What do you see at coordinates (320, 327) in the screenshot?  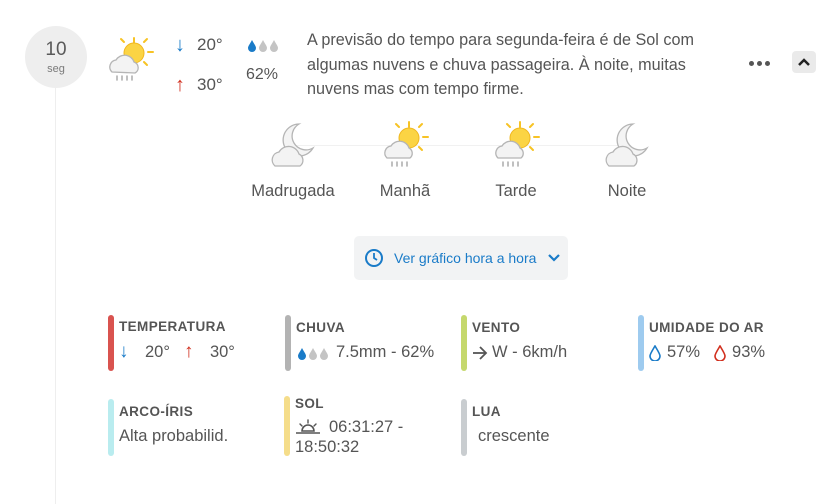 I see `stat-title: CHUVA` at bounding box center [320, 327].